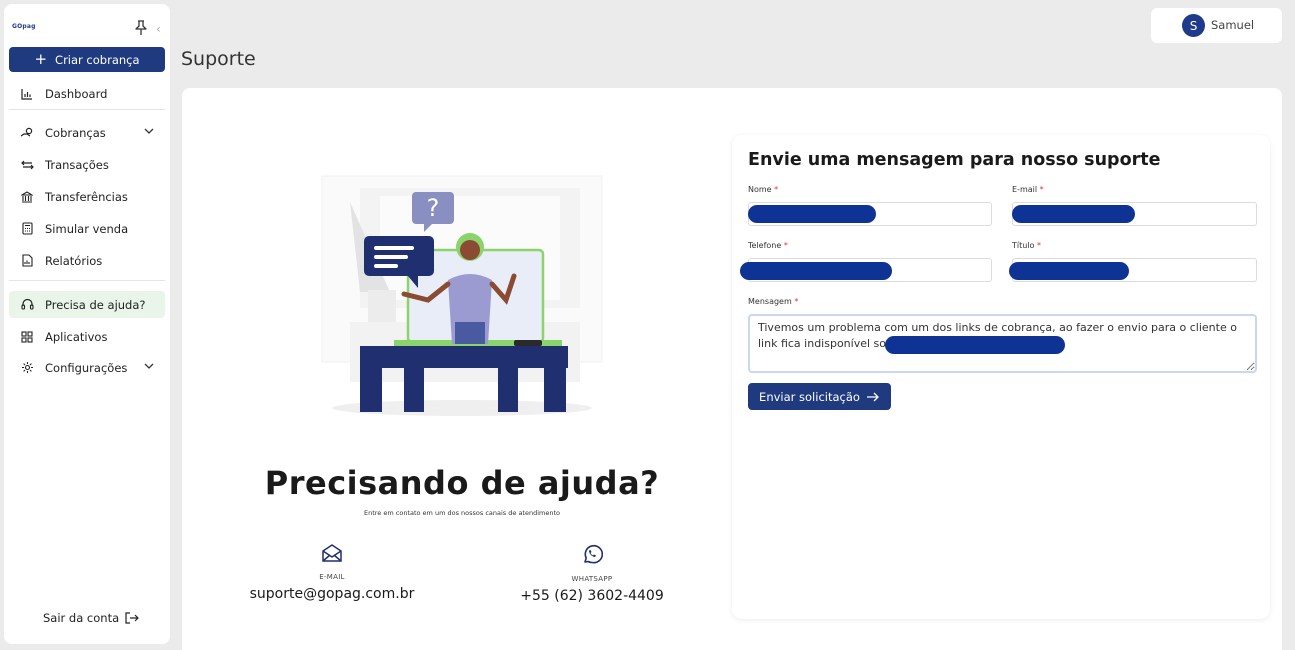  I want to click on whatsapp-value: +55 (62) 3602-4409, so click(592, 596).